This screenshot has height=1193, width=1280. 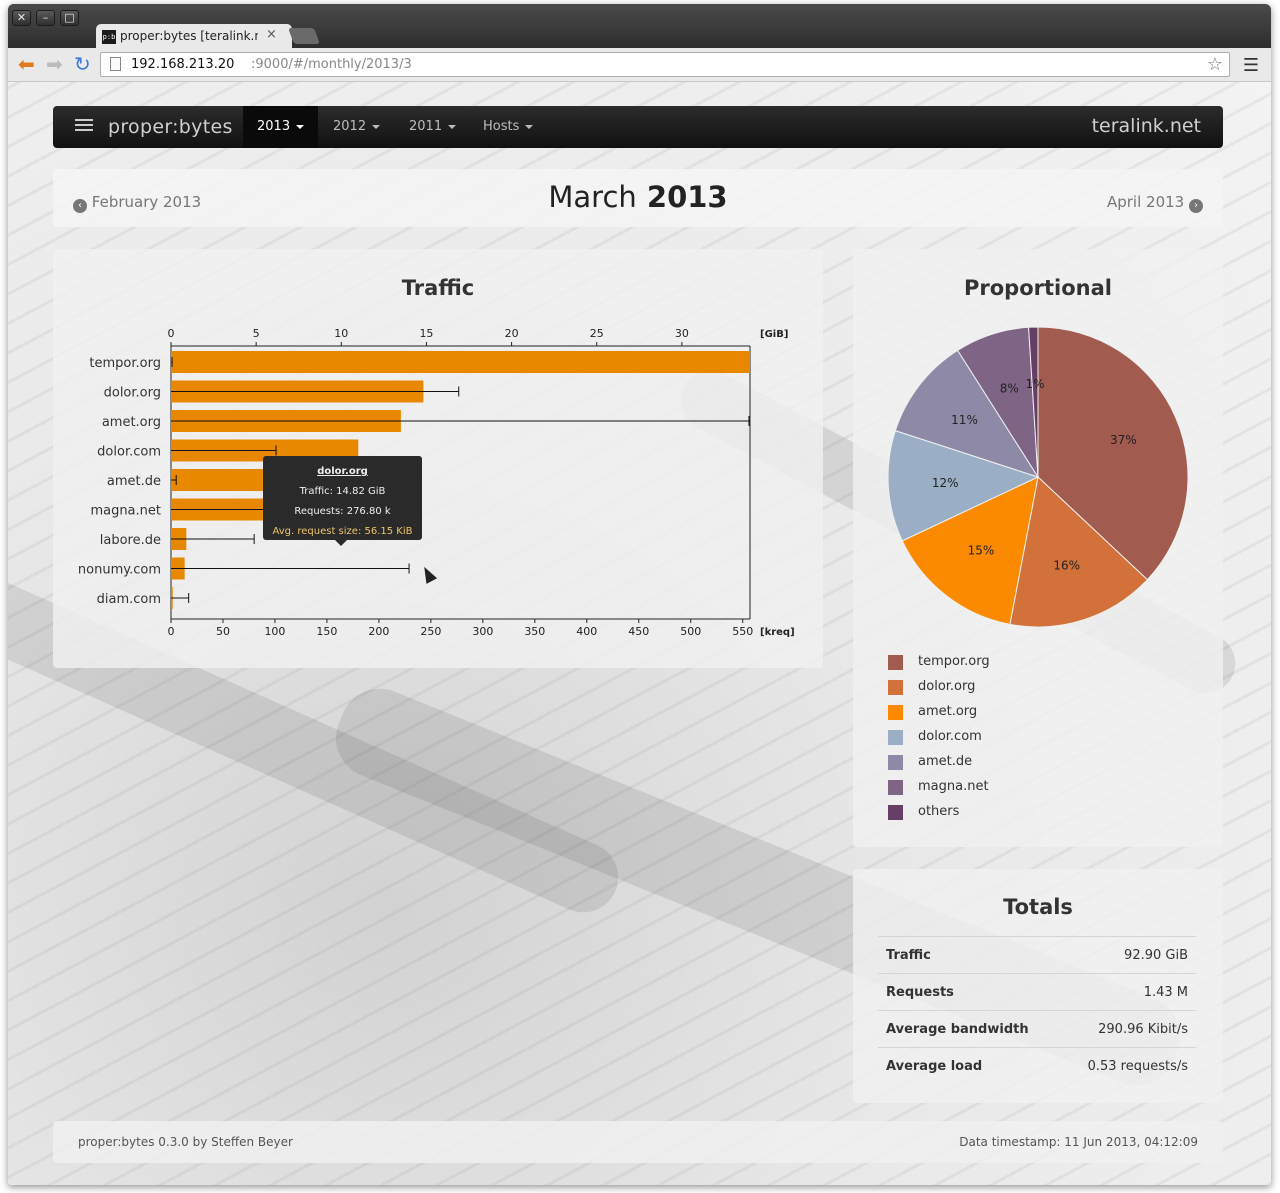 What do you see at coordinates (512, 333) in the screenshot?
I see `top-axis-tick-label: 20` at bounding box center [512, 333].